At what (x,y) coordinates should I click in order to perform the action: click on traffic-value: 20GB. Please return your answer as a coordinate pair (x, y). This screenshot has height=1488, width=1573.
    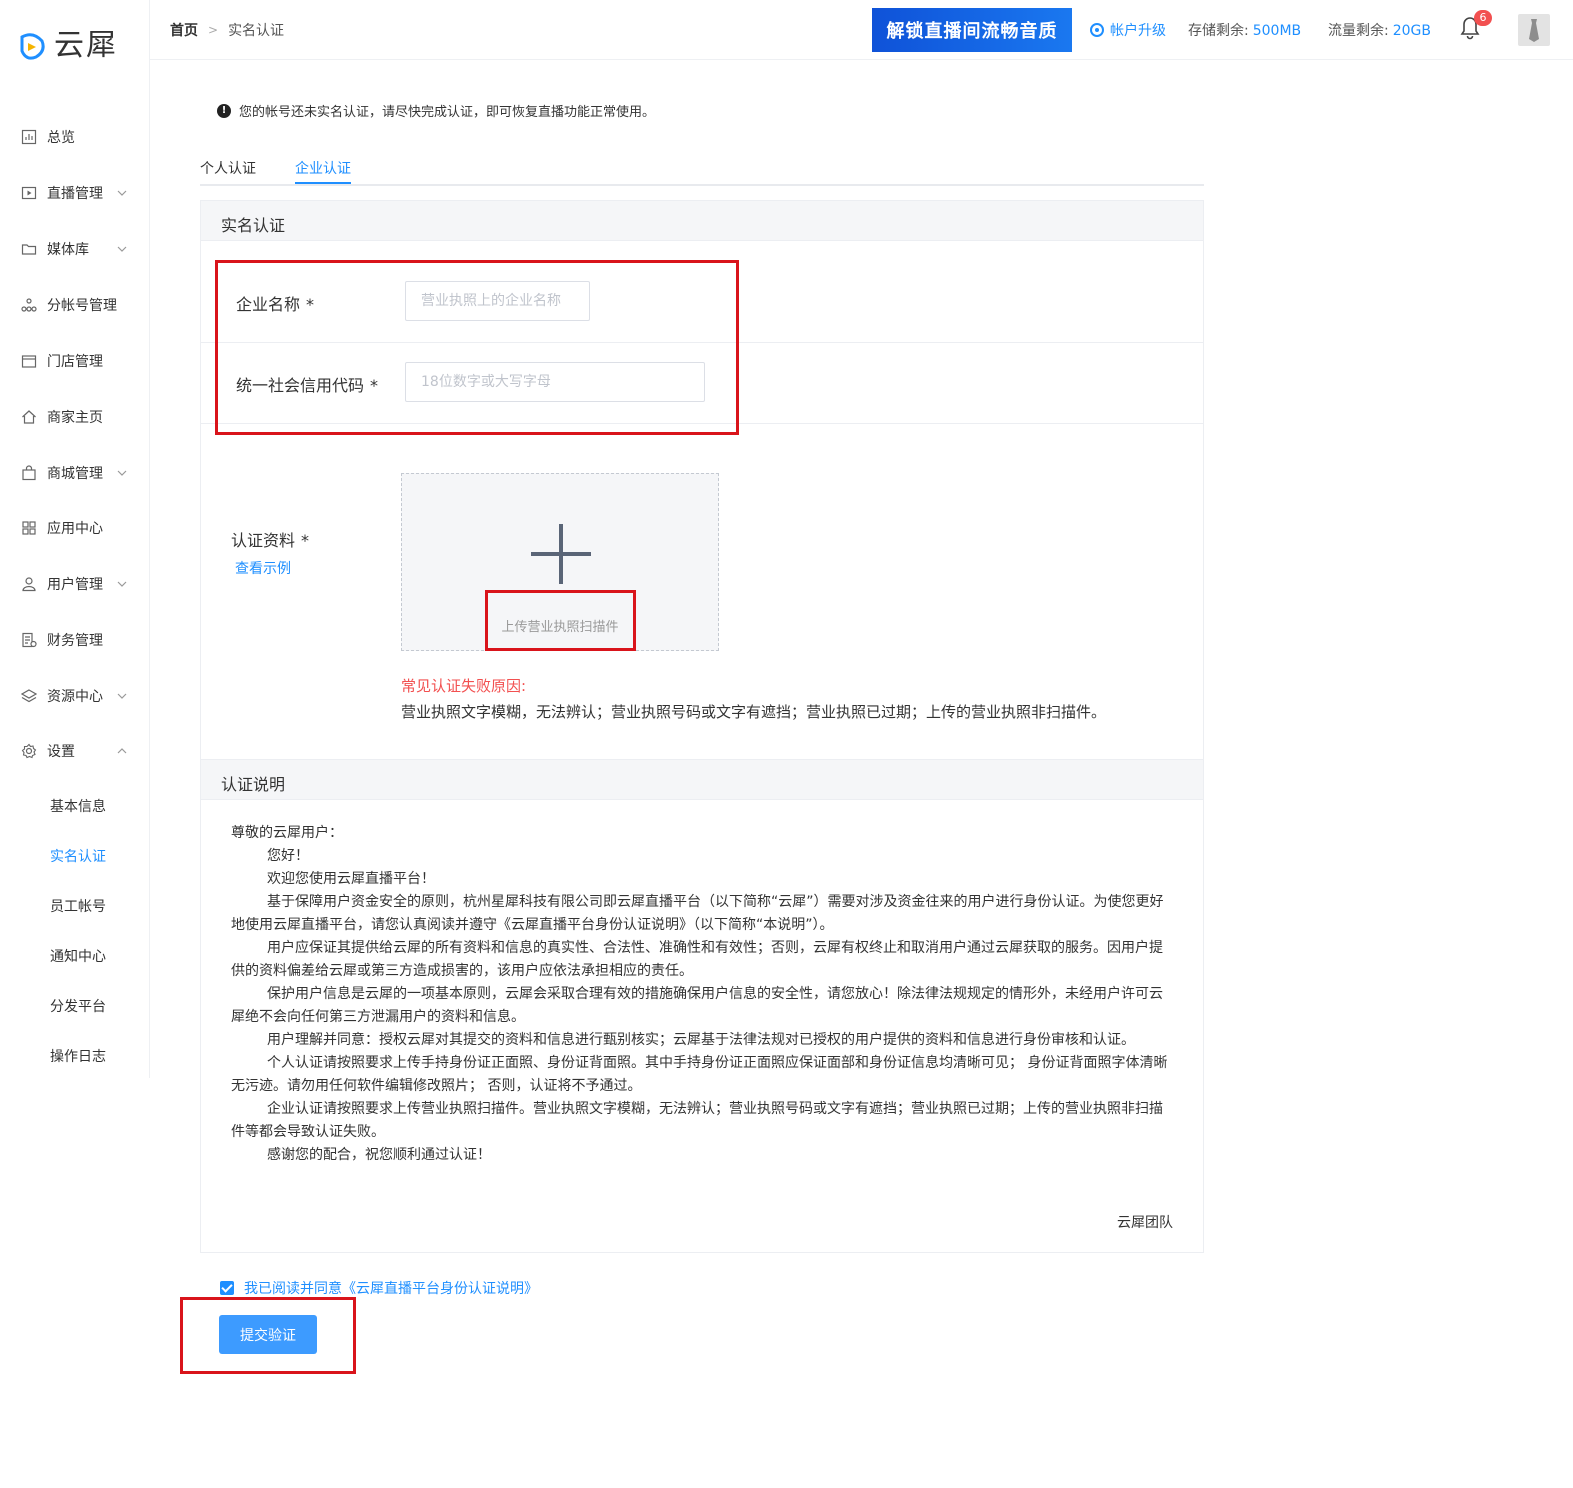
    Looking at the image, I should click on (1411, 31).